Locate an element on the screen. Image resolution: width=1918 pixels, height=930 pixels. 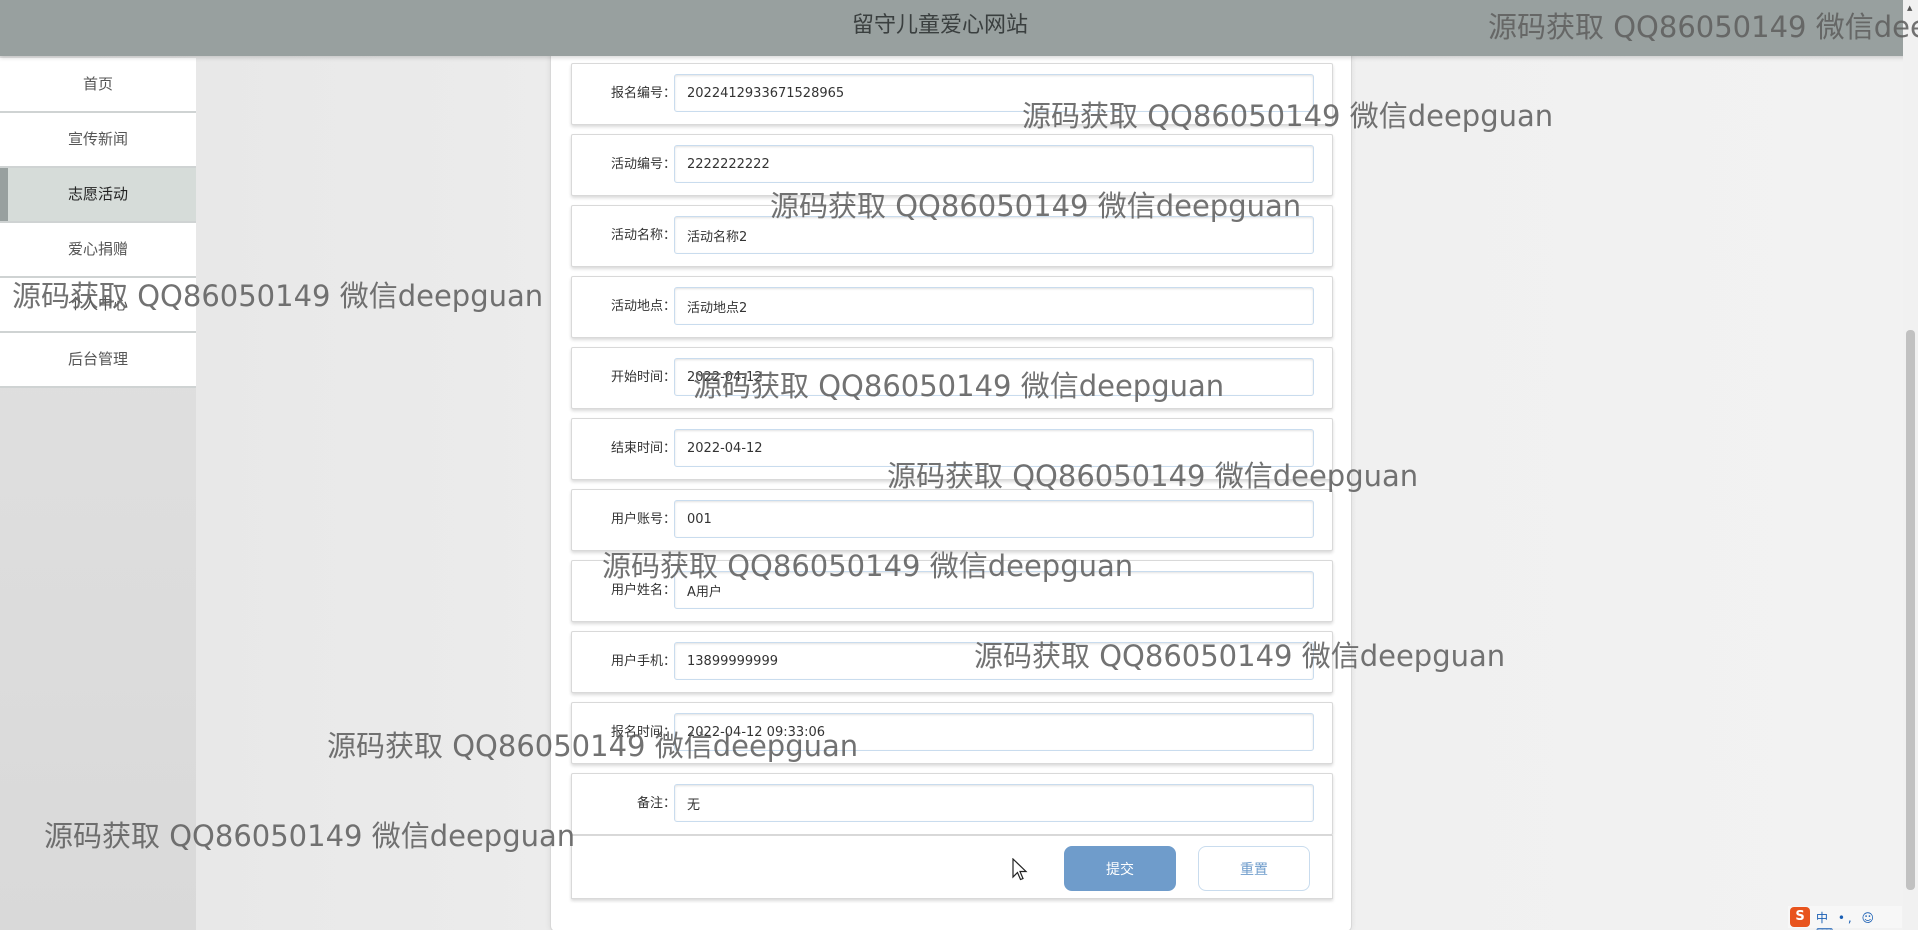
activity-name-label: 活动名称： is located at coordinates (643, 235).